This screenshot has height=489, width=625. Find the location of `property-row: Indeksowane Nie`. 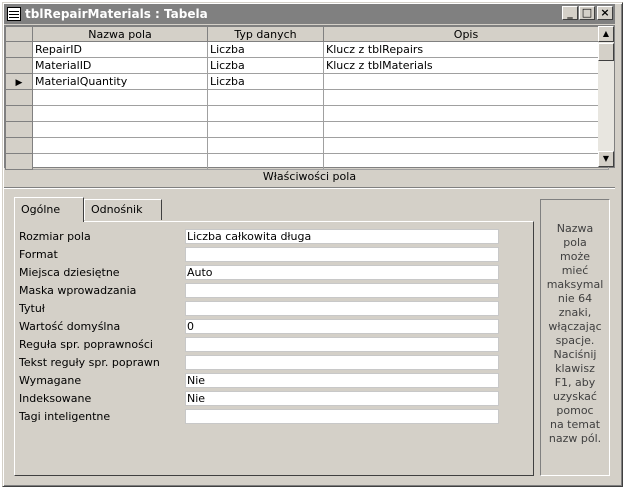

property-row: Indeksowane Nie is located at coordinates (259, 398).